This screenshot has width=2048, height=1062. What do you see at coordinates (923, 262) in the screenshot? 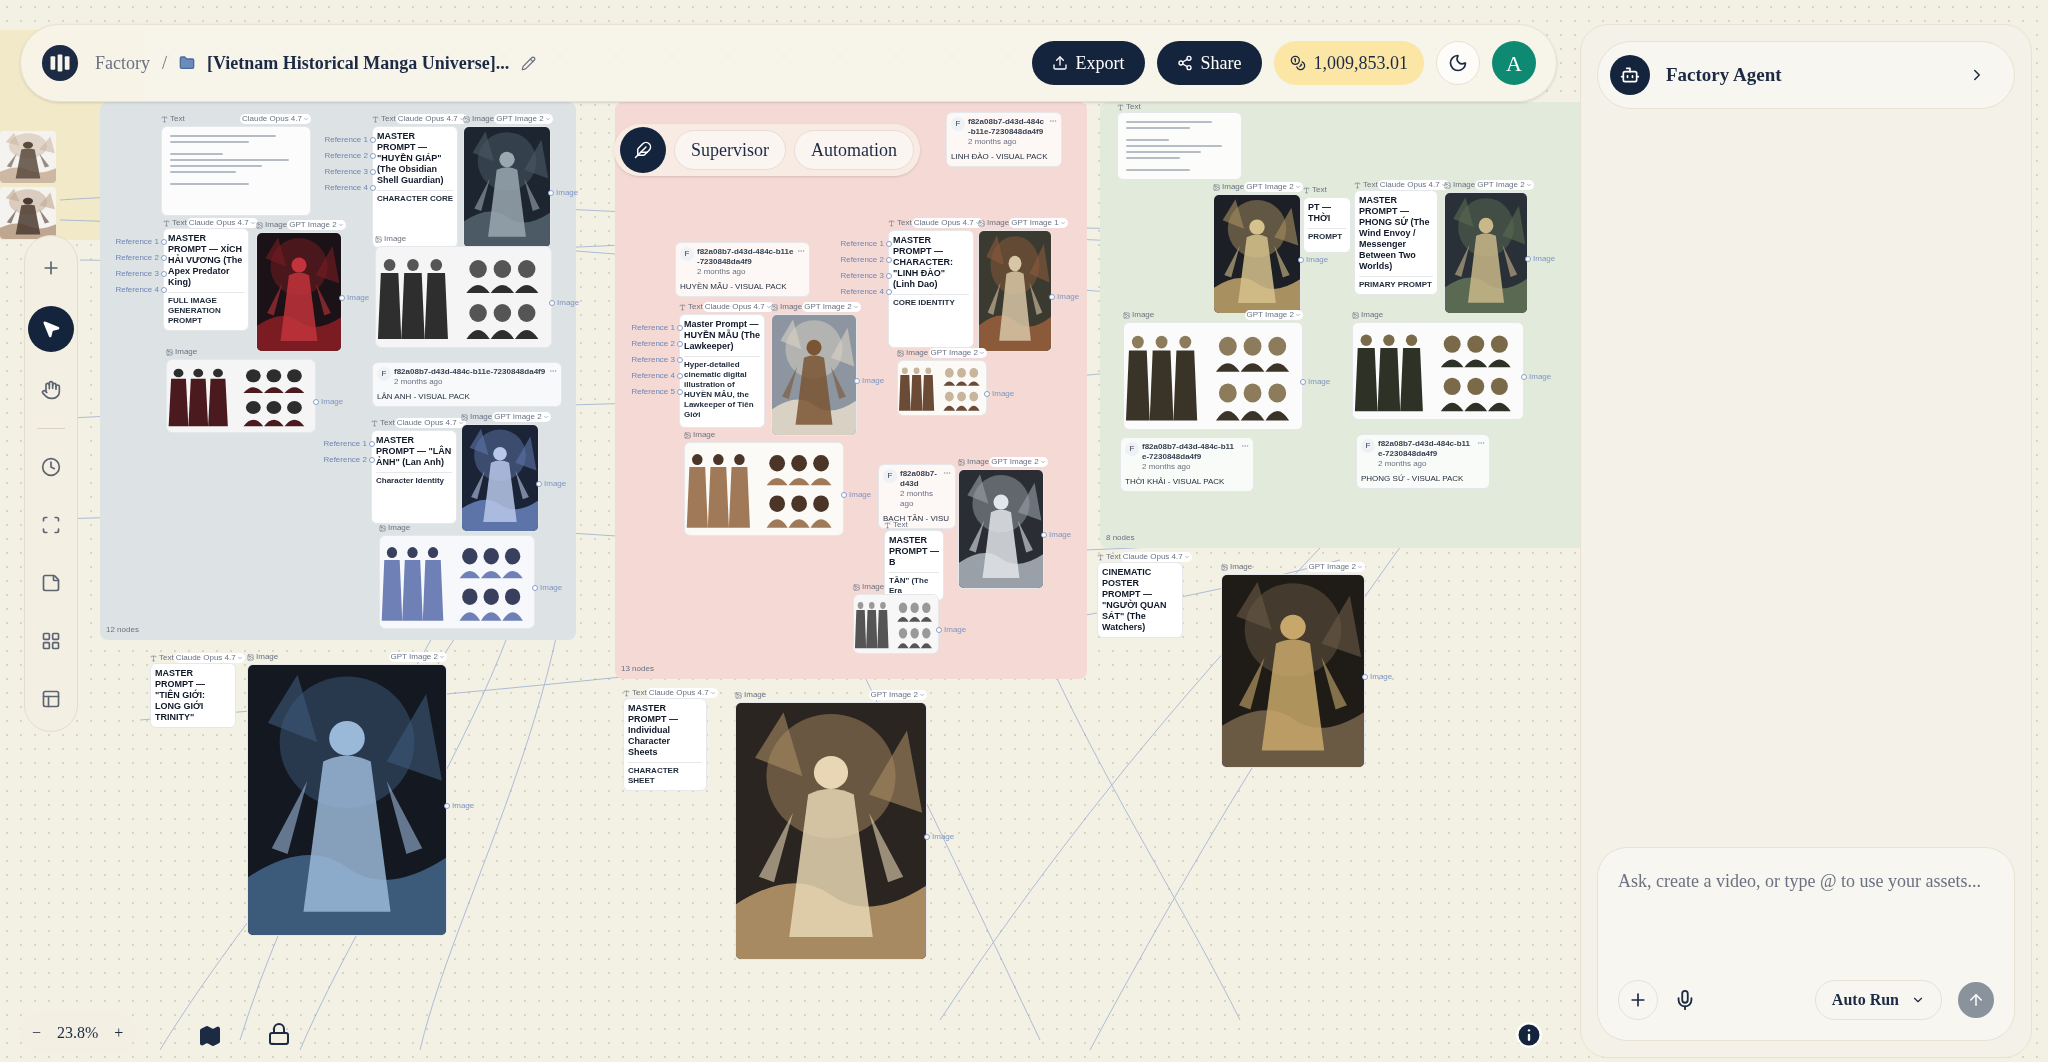
I see `node-title: MASTER PROMPT — CHARACTER: "LINH ĐÀO" (Linh Dao)` at bounding box center [923, 262].